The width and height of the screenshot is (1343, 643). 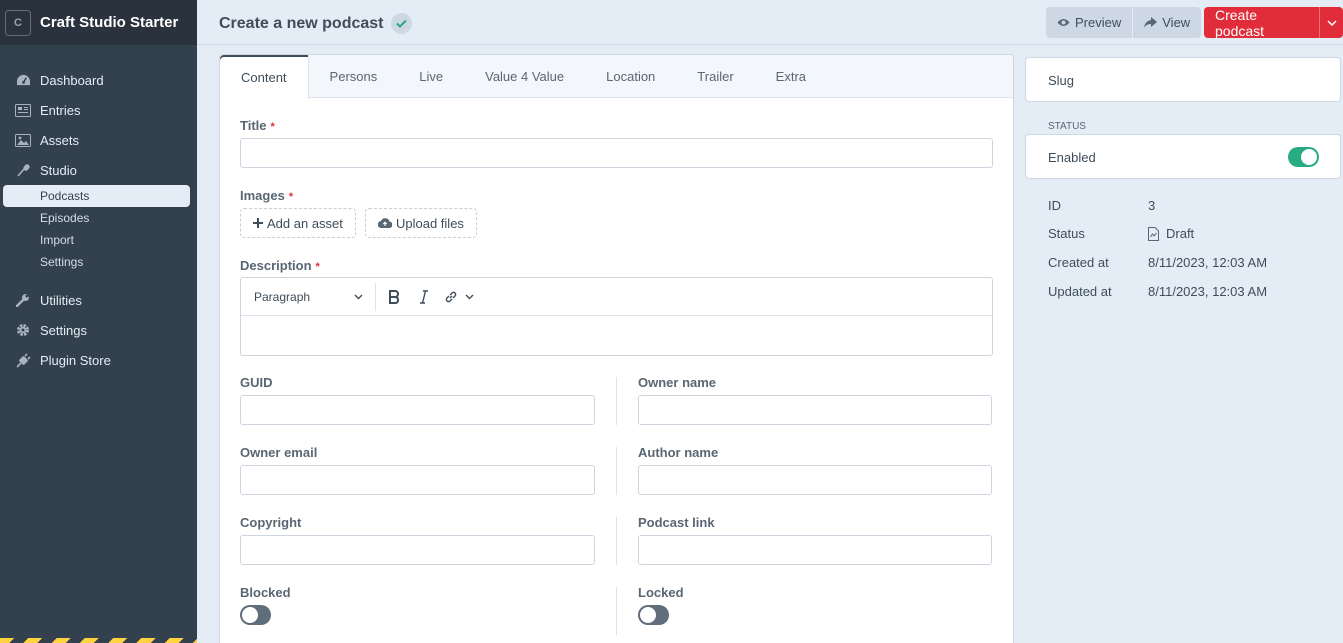 What do you see at coordinates (417, 410) in the screenshot?
I see `guid-input` at bounding box center [417, 410].